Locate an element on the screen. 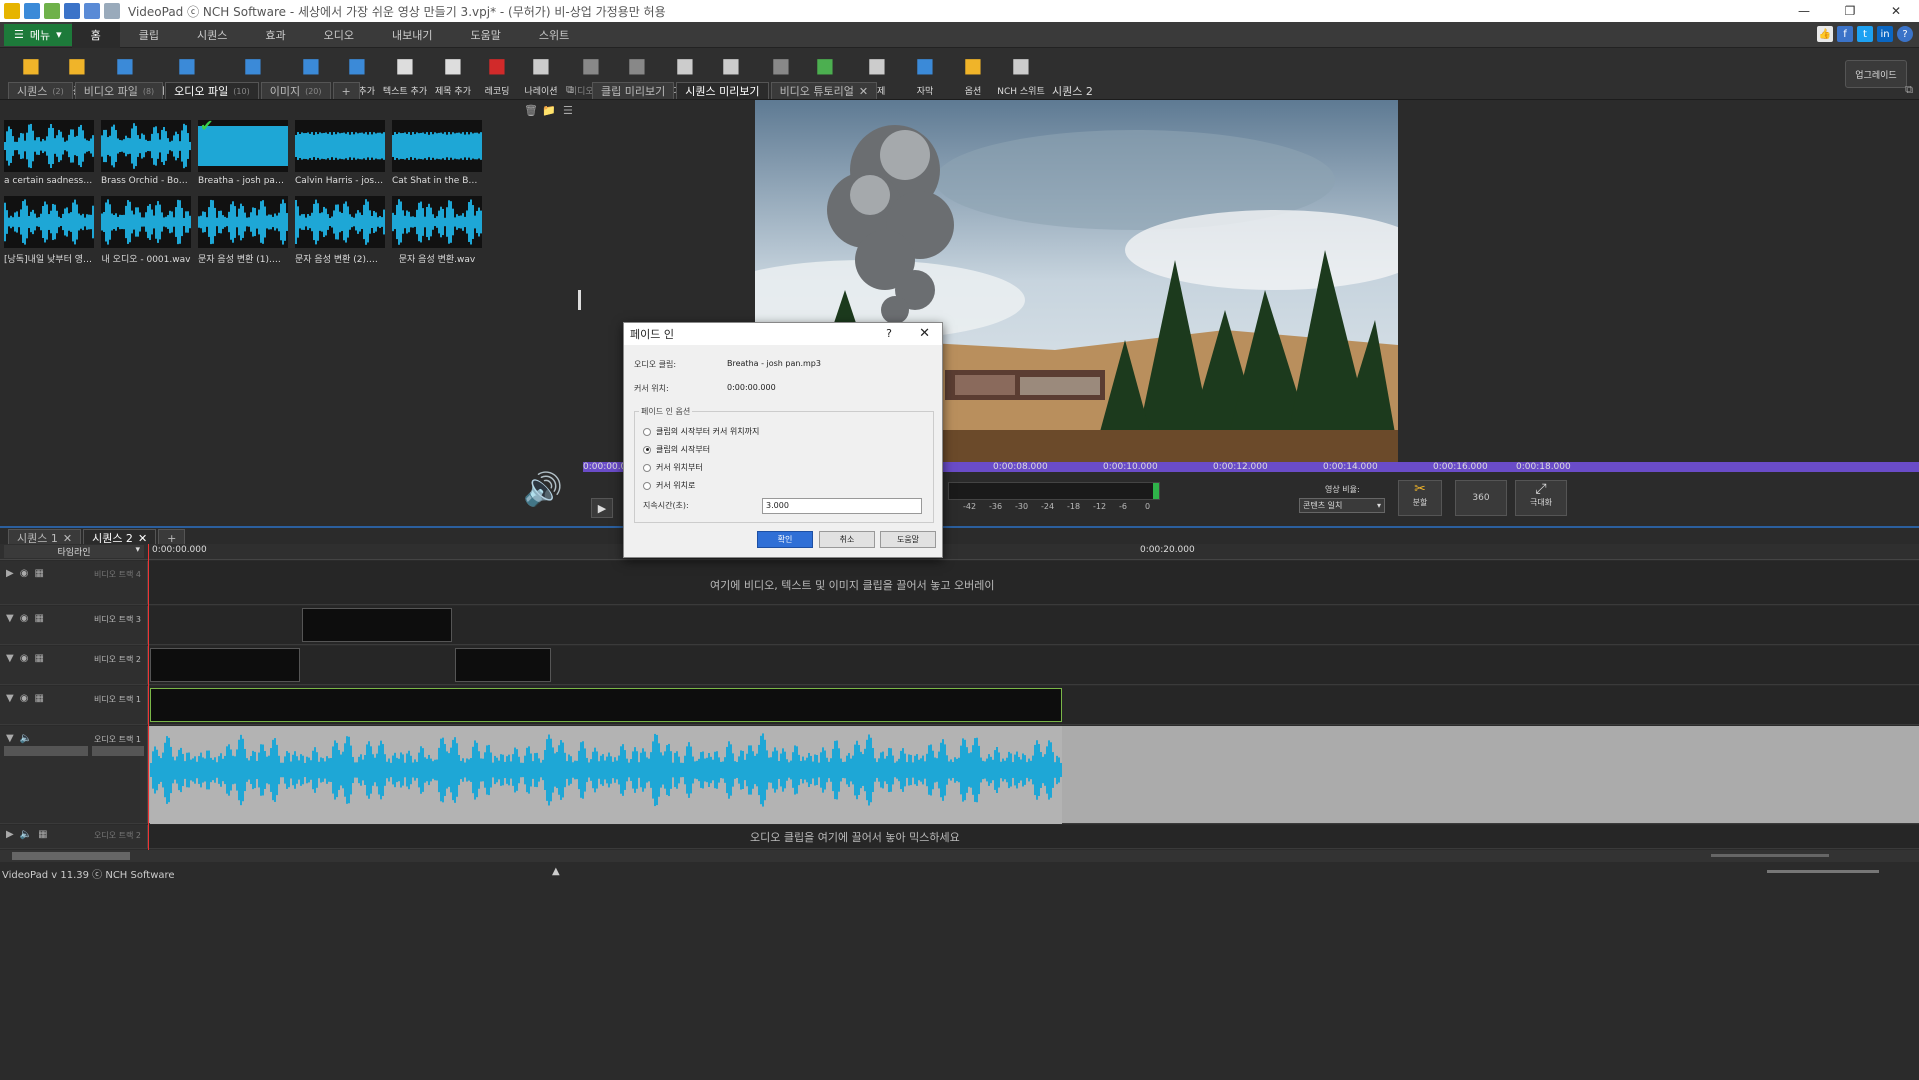 Image resolution: width=1919 pixels, height=1080 pixels. tab-audio-files: 오디오 파일 (10) is located at coordinates (212, 90).